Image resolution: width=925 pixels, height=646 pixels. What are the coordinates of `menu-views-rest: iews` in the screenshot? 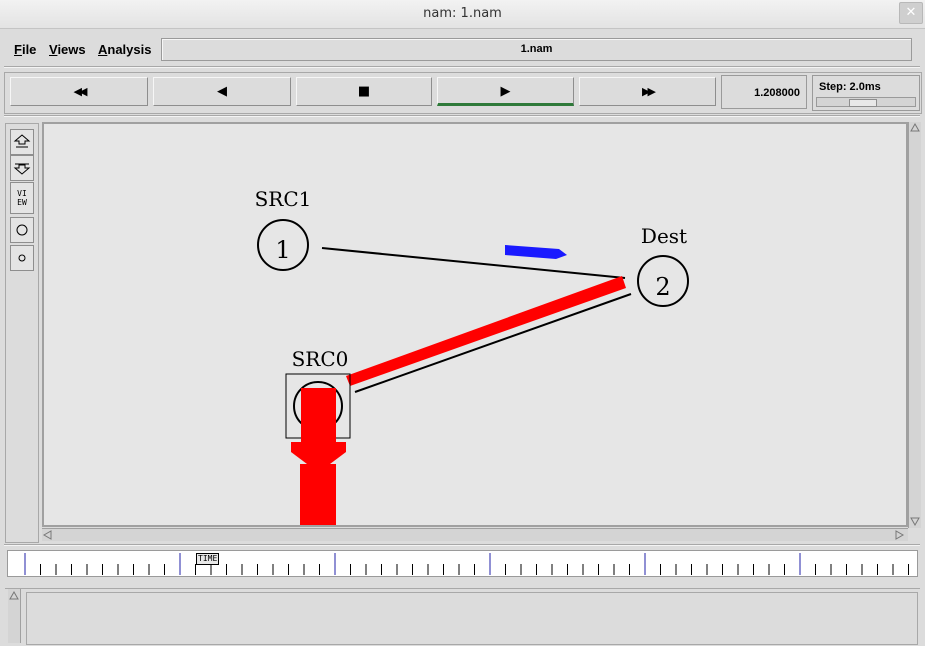 It's located at (71, 49).